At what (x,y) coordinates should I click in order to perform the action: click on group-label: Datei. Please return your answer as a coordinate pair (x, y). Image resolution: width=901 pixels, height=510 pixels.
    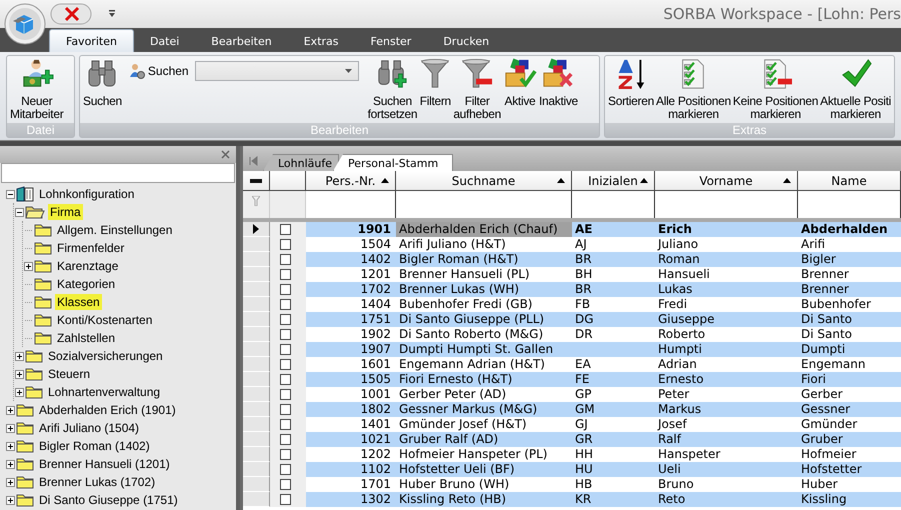
    Looking at the image, I should click on (40, 130).